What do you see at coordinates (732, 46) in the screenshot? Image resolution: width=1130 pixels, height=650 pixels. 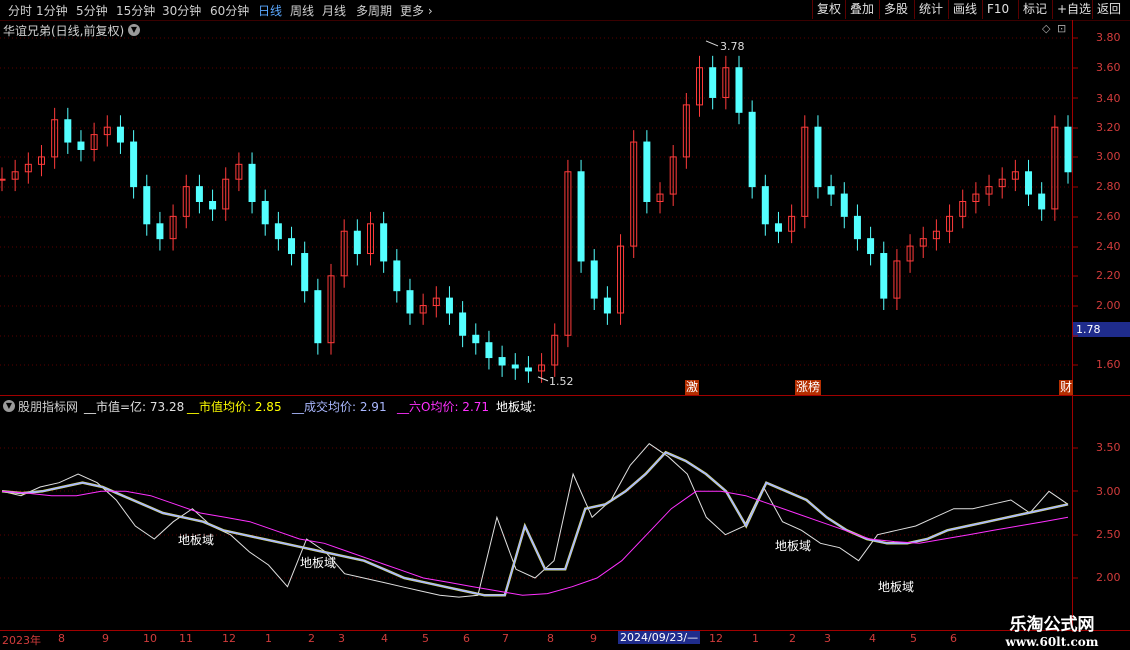 I see `high-marker-label: 3.78` at bounding box center [732, 46].